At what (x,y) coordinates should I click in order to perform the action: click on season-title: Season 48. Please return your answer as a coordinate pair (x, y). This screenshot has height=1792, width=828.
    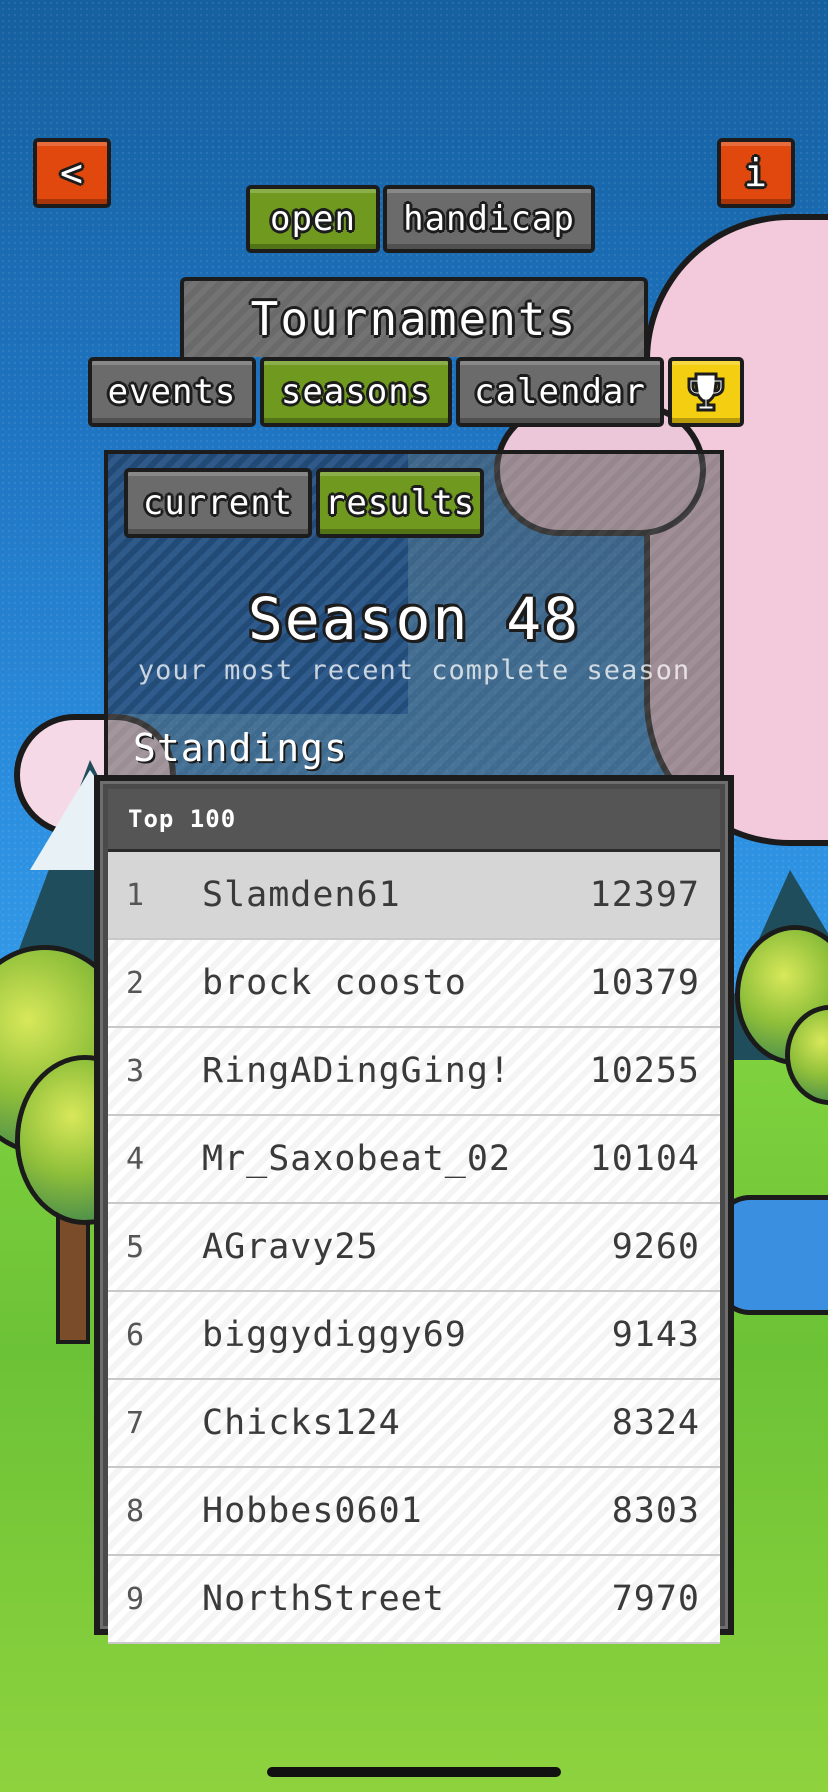
    Looking at the image, I should click on (414, 619).